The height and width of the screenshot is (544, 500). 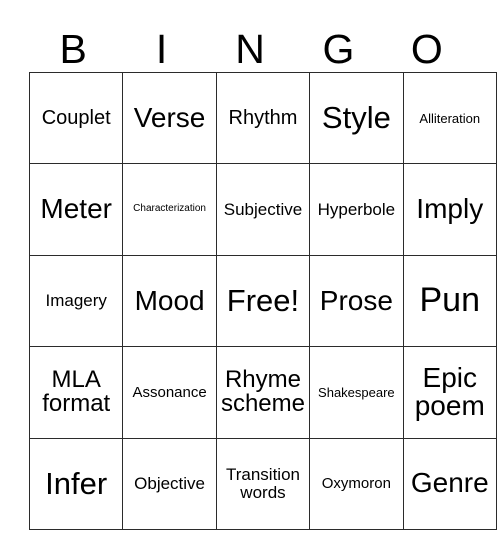 I want to click on bingo-cell: Meter, so click(x=76, y=209).